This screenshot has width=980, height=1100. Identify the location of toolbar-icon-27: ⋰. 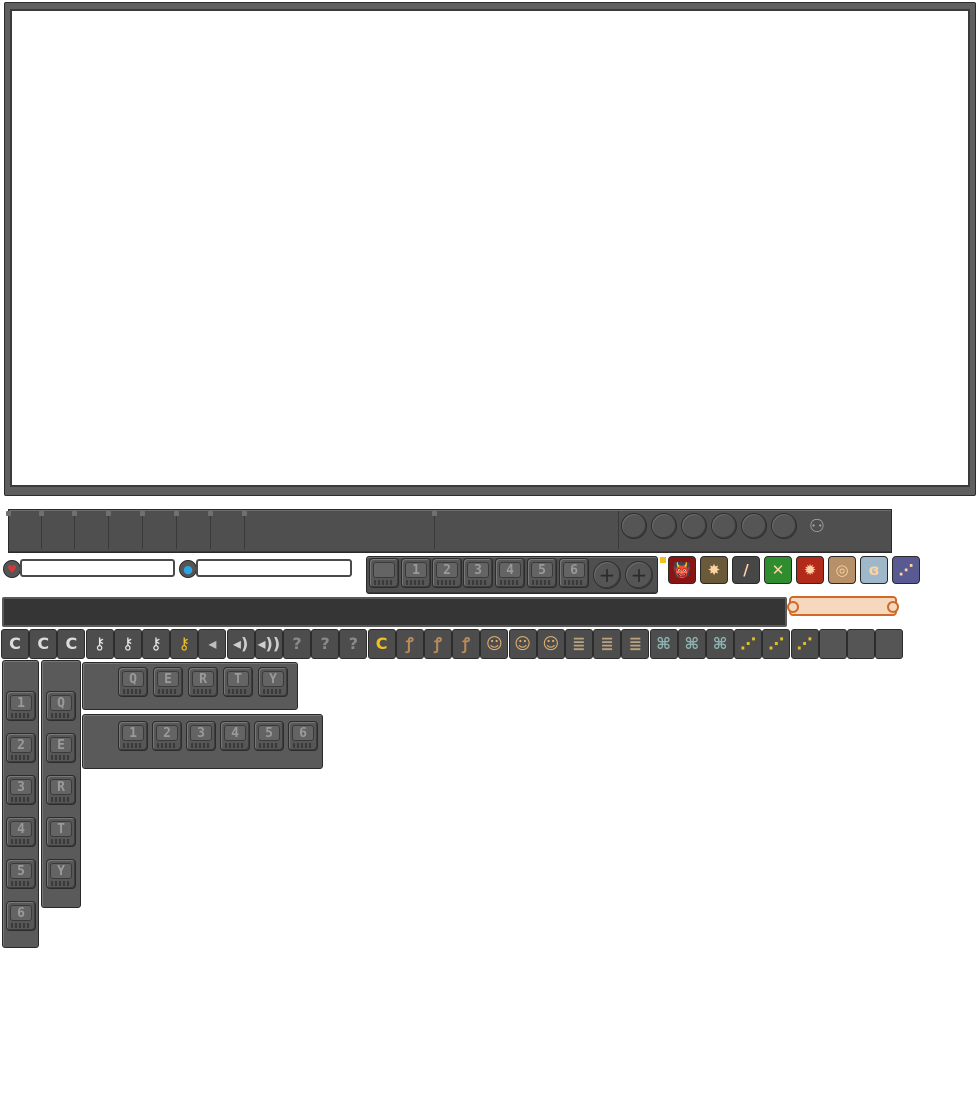
(748, 644).